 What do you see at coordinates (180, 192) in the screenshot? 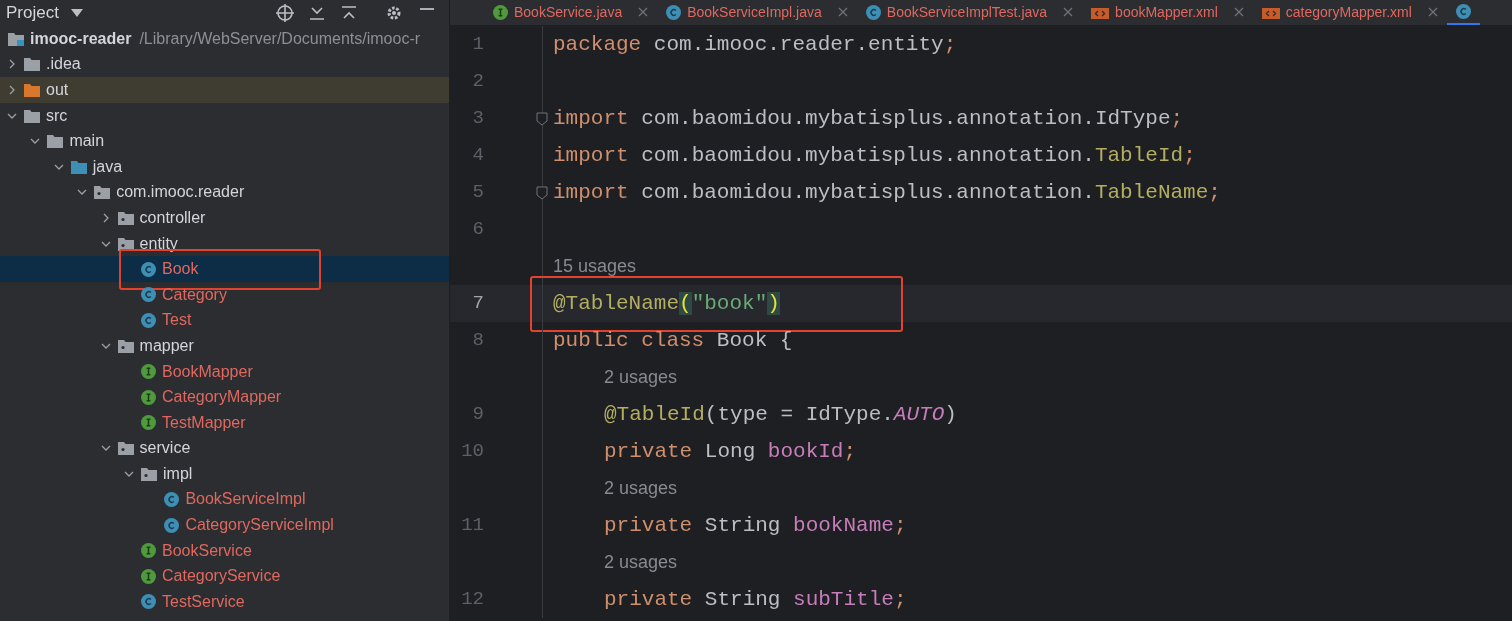
I see `tree-item-label: com.imooc.reader` at bounding box center [180, 192].